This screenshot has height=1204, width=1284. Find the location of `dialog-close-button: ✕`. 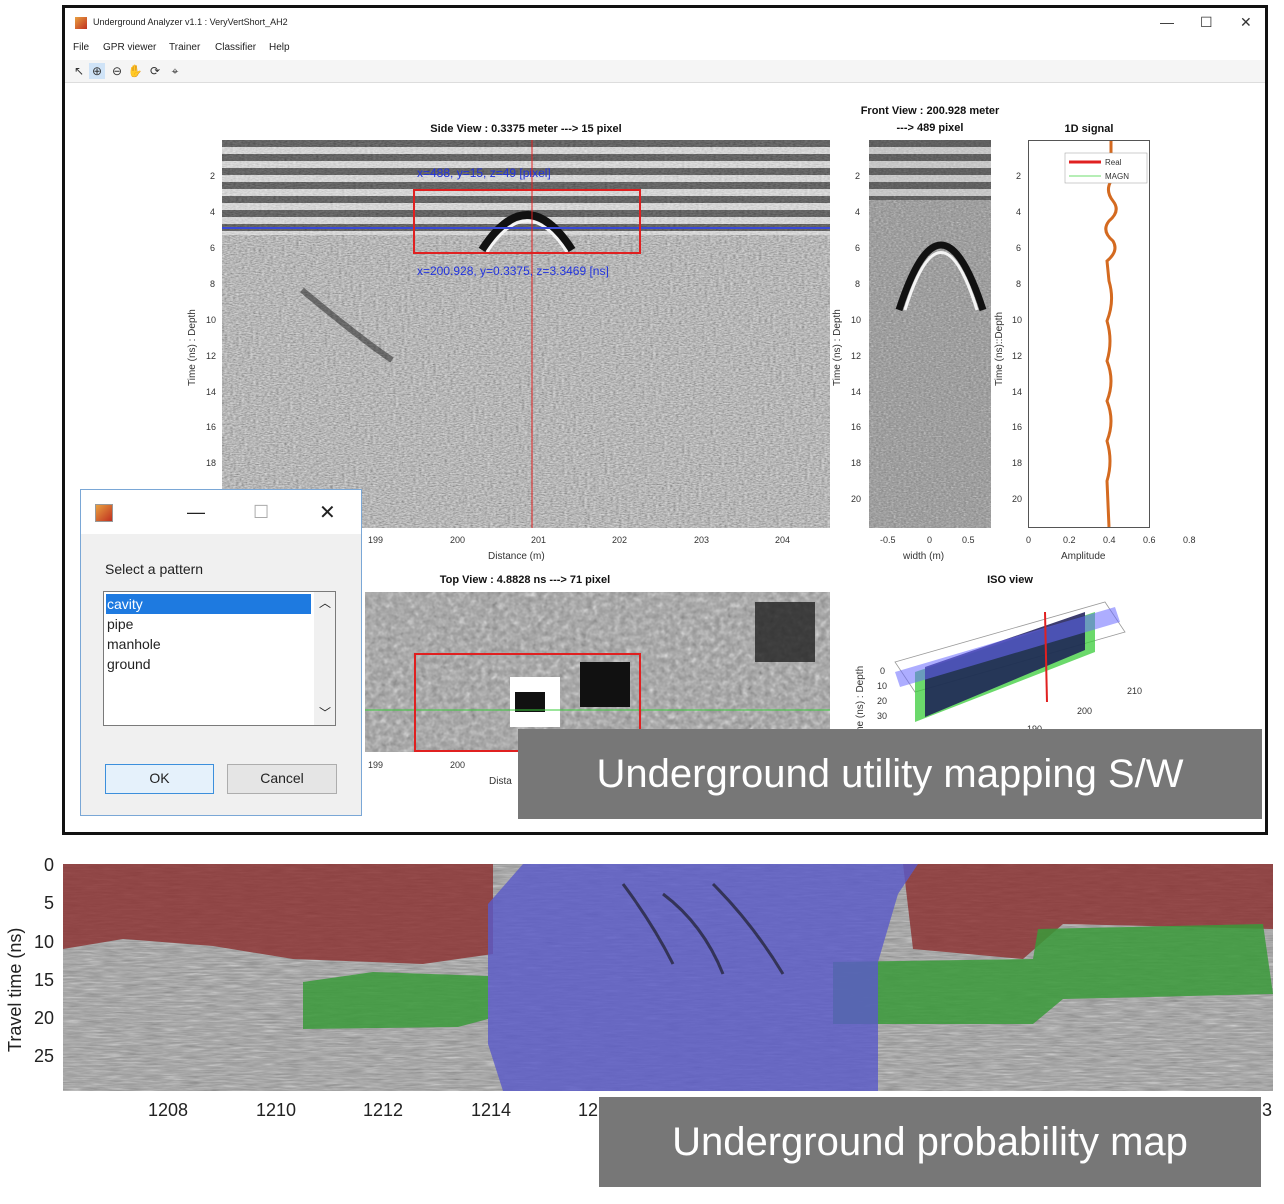

dialog-close-button: ✕ is located at coordinates (327, 512).